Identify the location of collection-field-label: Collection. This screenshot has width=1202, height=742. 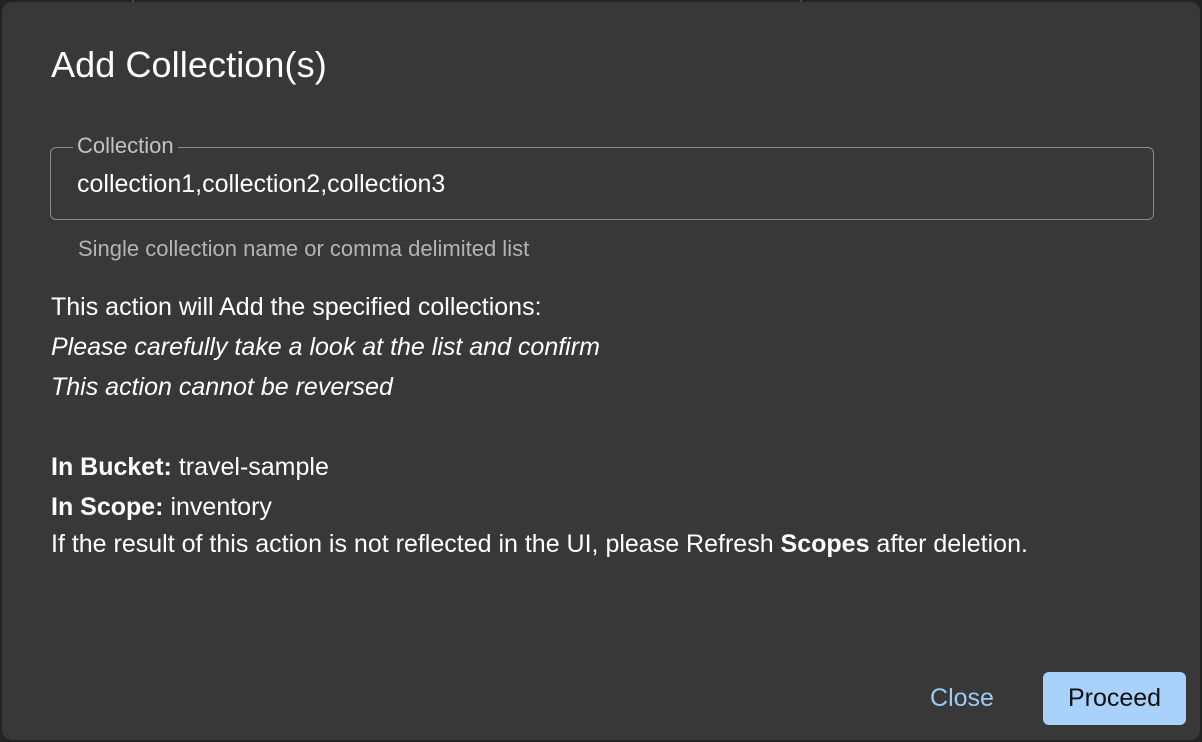
(125, 146).